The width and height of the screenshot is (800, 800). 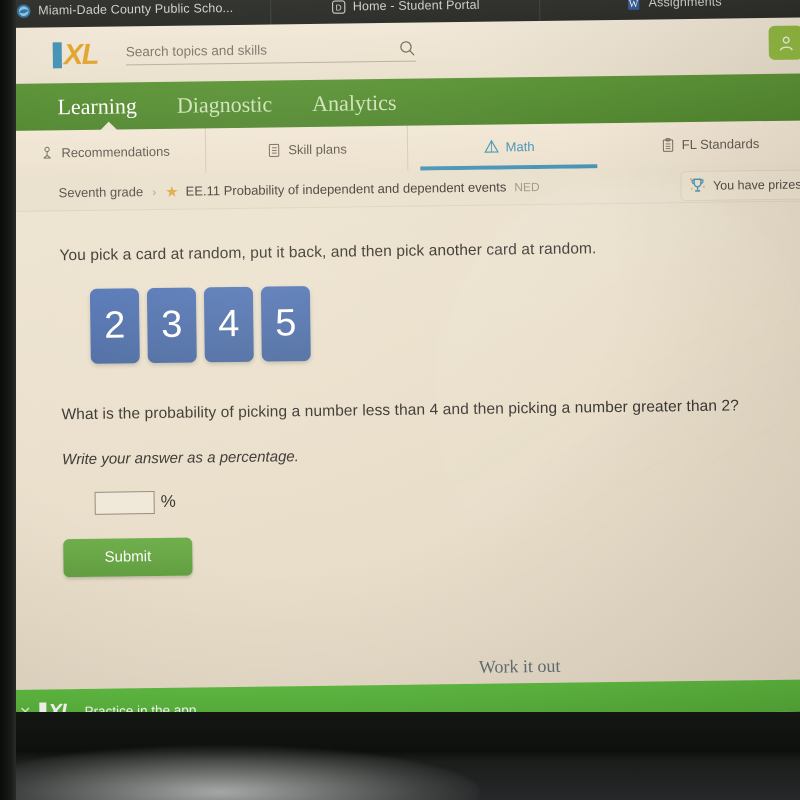 I want to click on laptop-bezel-left, so click(x=8, y=400).